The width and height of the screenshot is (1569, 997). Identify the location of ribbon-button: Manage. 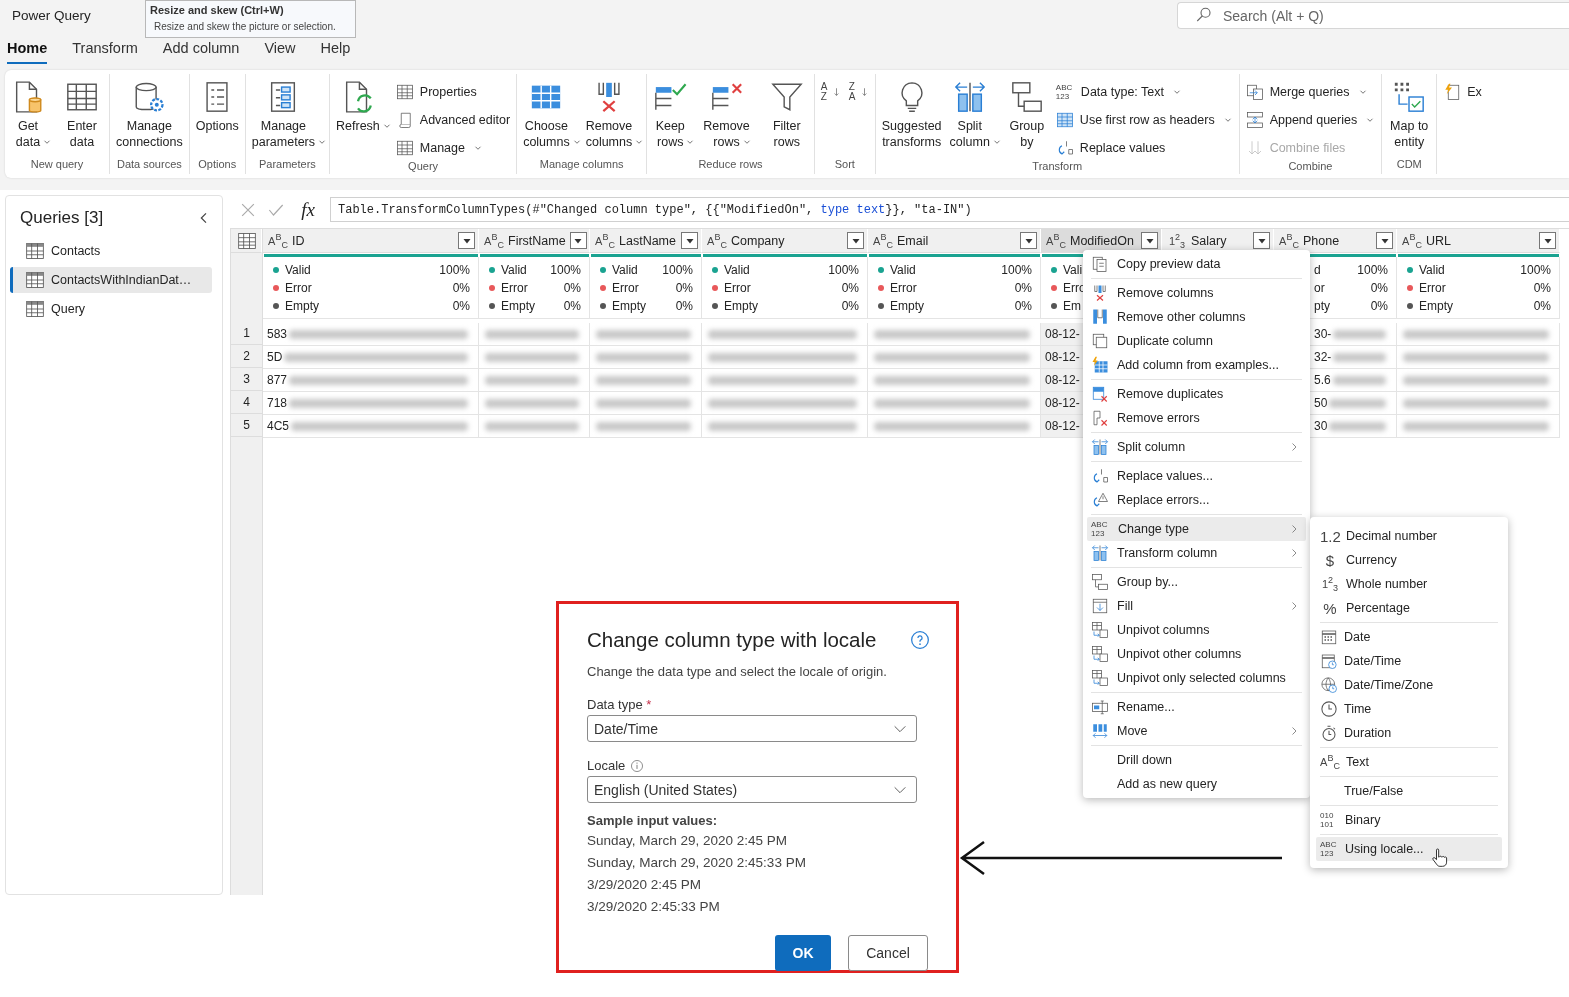
(453, 148).